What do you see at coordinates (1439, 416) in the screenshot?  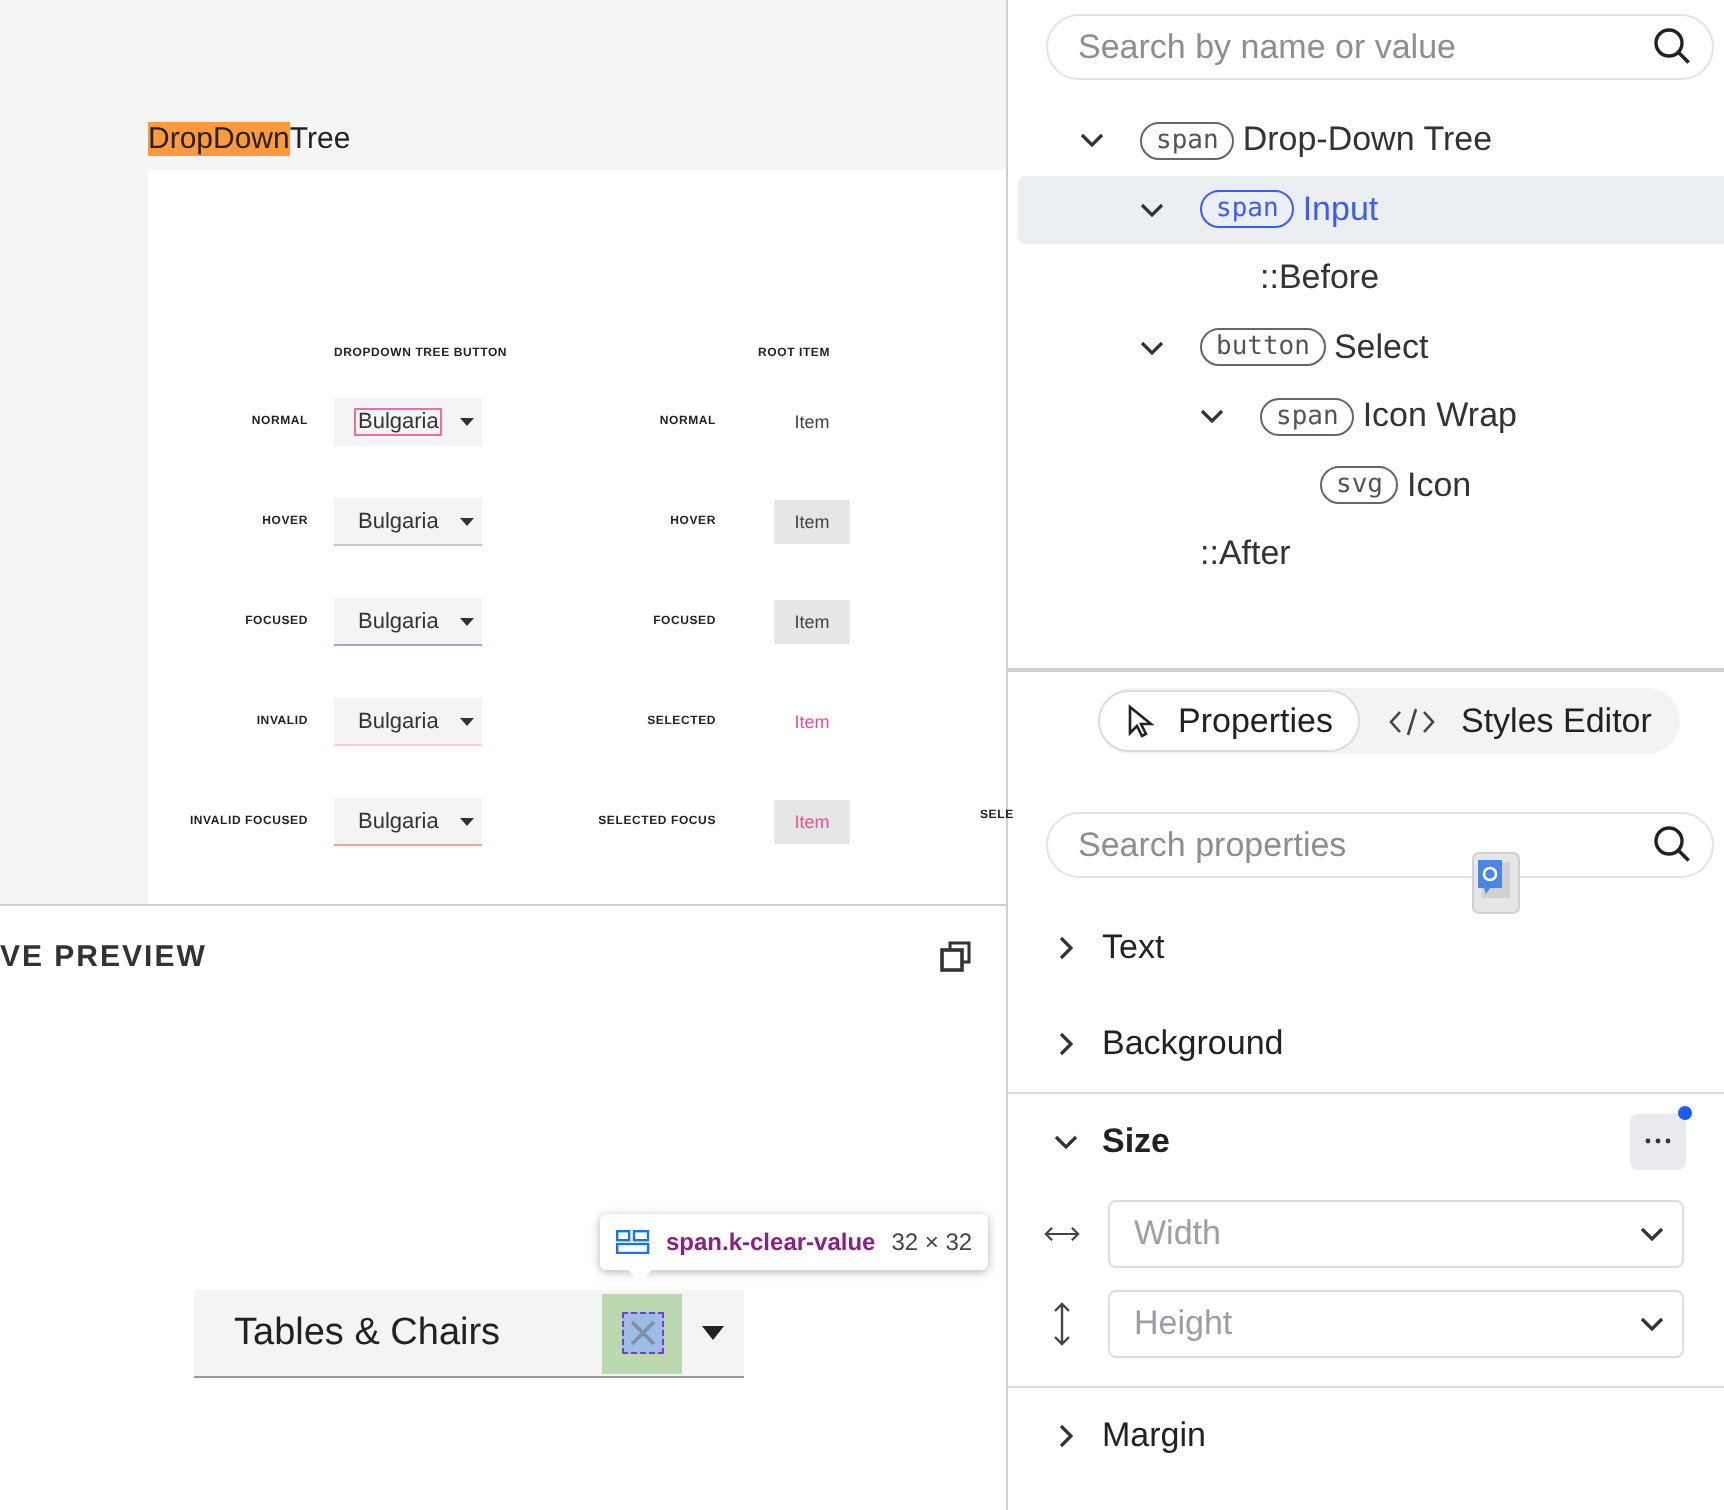 I see `tree-item-label: Icon Wrap` at bounding box center [1439, 416].